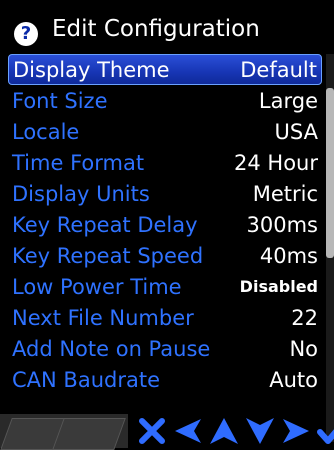 This screenshot has width=334, height=450. What do you see at coordinates (78, 162) in the screenshot?
I see `config-label: Time Format` at bounding box center [78, 162].